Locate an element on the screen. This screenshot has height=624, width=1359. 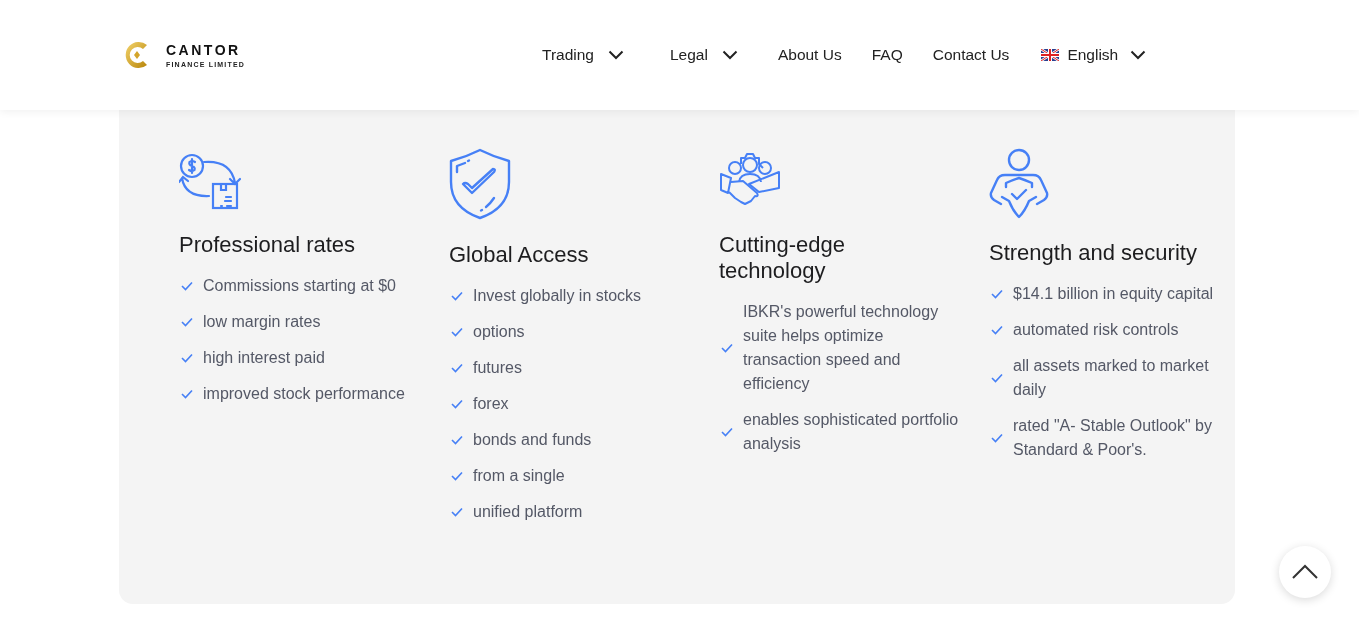
chevron-up-icon is located at coordinates (1305, 572).